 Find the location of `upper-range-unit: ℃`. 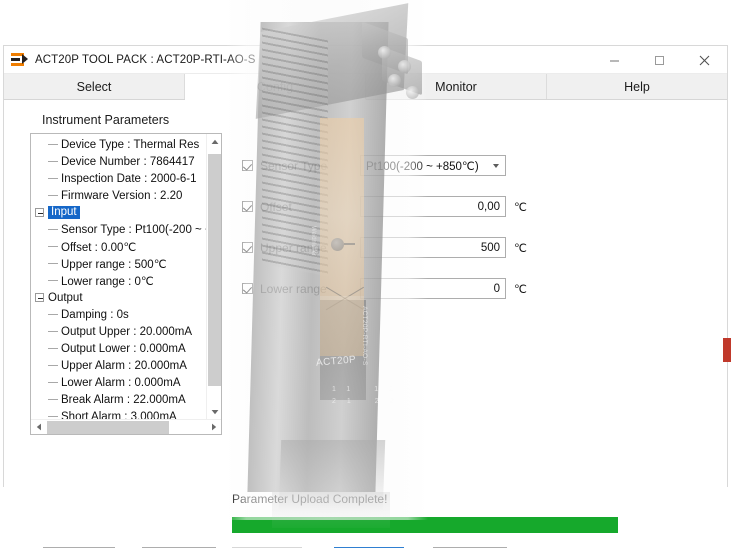

upper-range-unit: ℃ is located at coordinates (520, 248).